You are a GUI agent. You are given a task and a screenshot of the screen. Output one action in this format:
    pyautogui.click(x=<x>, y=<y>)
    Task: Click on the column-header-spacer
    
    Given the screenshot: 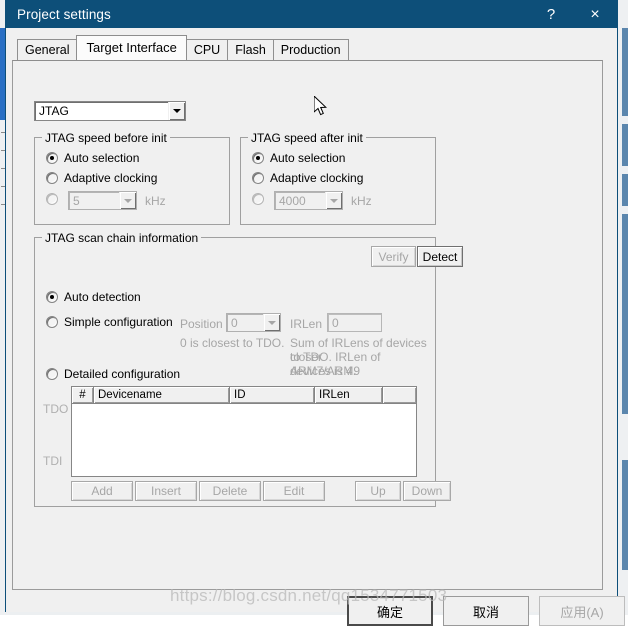 What is the action you would take?
    pyautogui.click(x=399, y=395)
    